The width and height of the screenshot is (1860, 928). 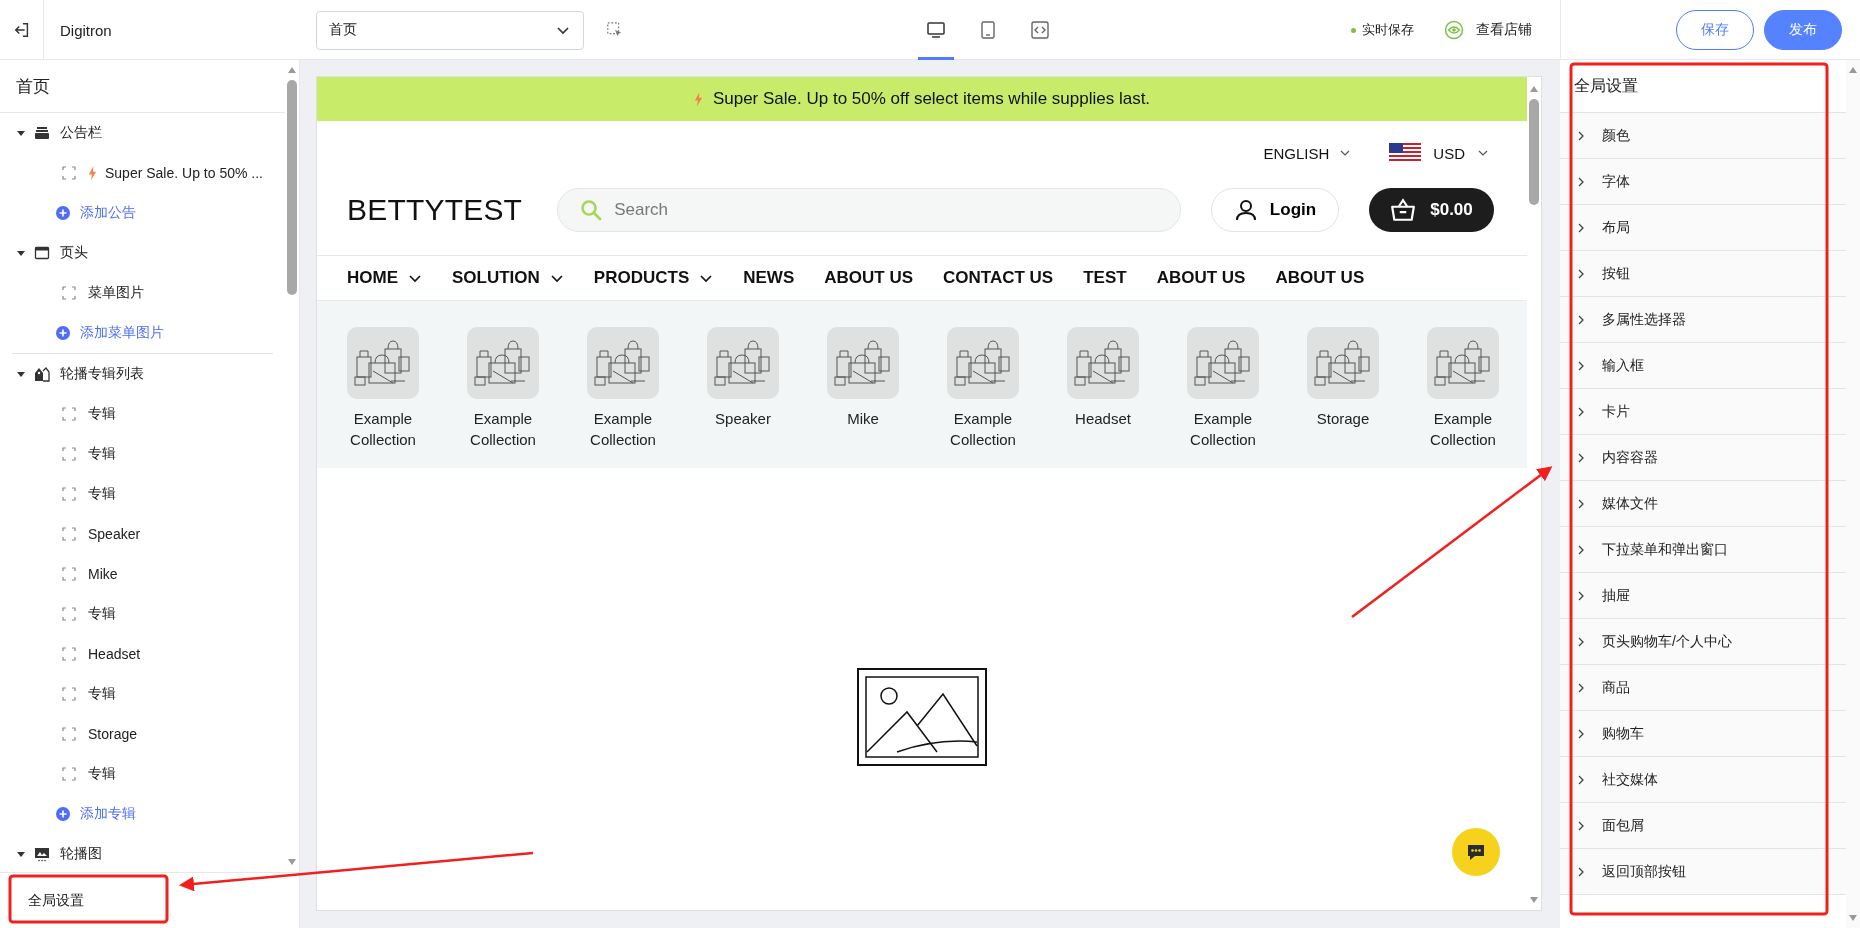 What do you see at coordinates (1703, 642) in the screenshot?
I see `settings-item: 页头购物车/个人中心` at bounding box center [1703, 642].